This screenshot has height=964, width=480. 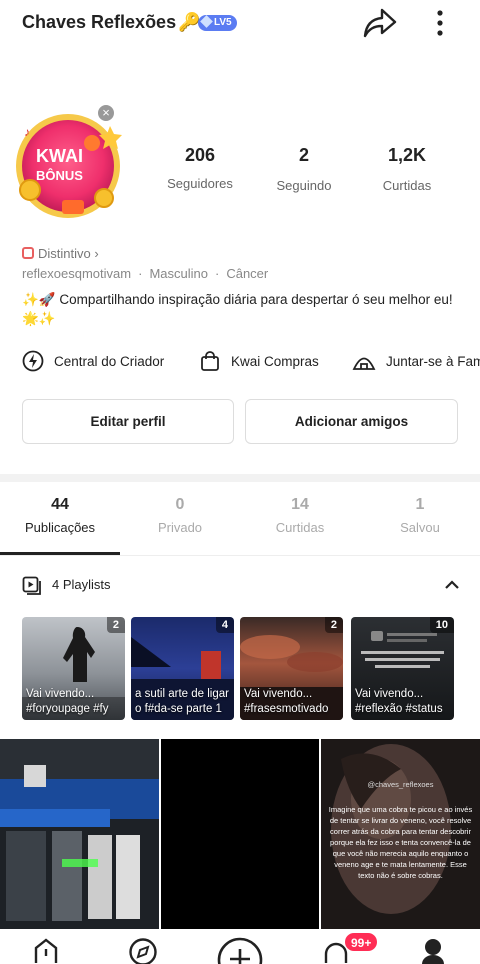 I want to click on video-tag: @chaves_reflexoes, so click(x=400, y=784).